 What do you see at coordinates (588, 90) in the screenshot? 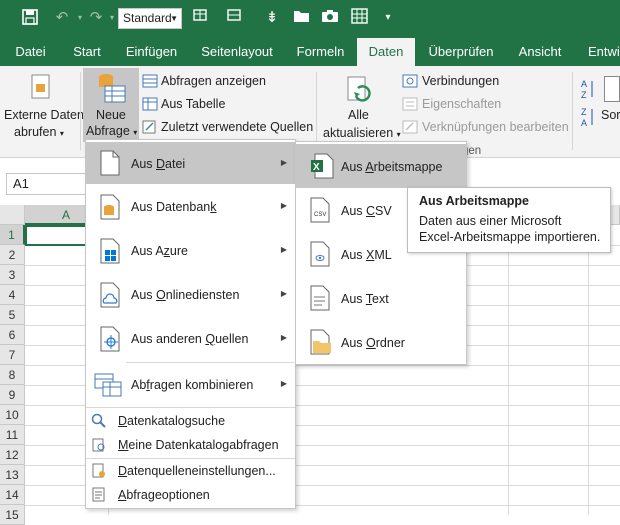
I see `sort-az-icon: AZ` at bounding box center [588, 90].